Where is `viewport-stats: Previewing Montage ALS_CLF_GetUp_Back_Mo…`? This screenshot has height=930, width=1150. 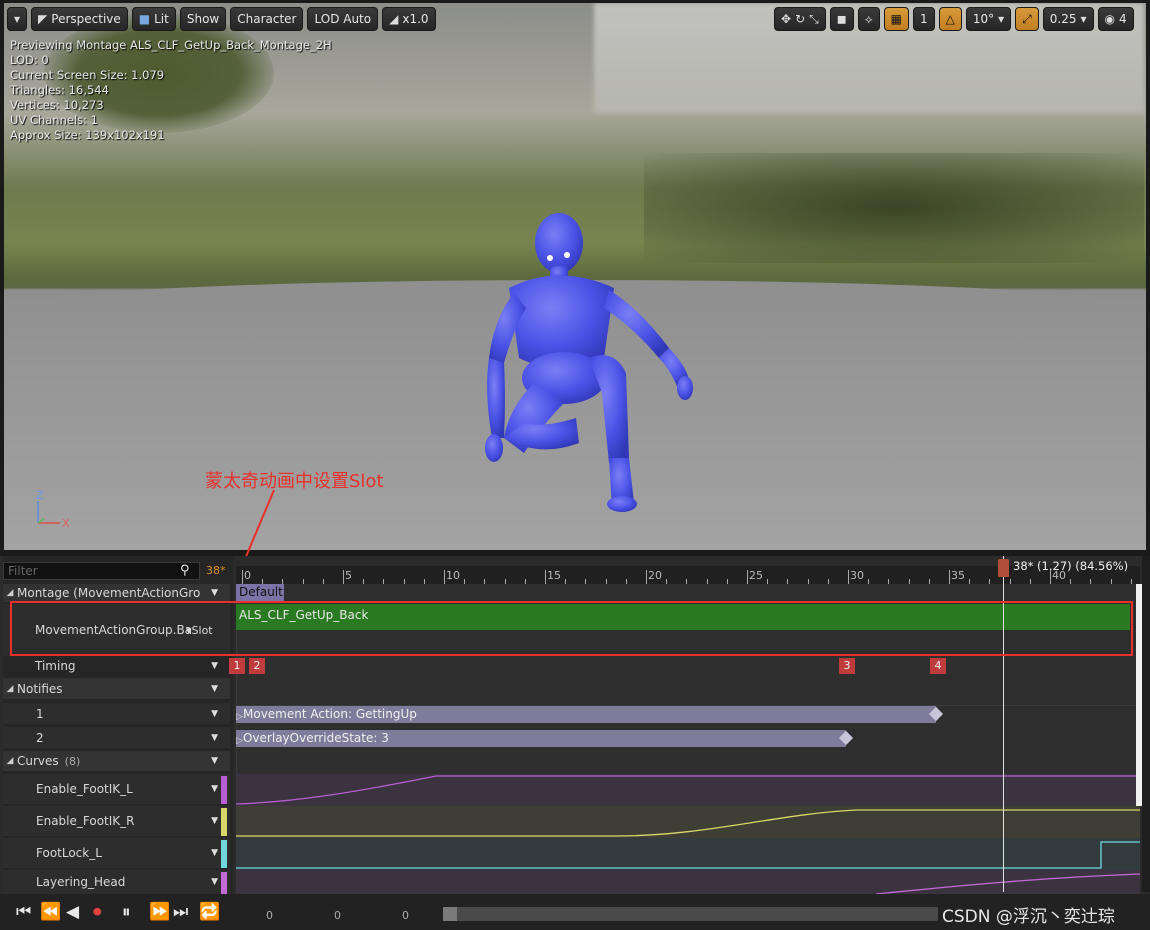 viewport-stats: Previewing Montage ALS_CLF_GetUp_Back_Mo… is located at coordinates (171, 90).